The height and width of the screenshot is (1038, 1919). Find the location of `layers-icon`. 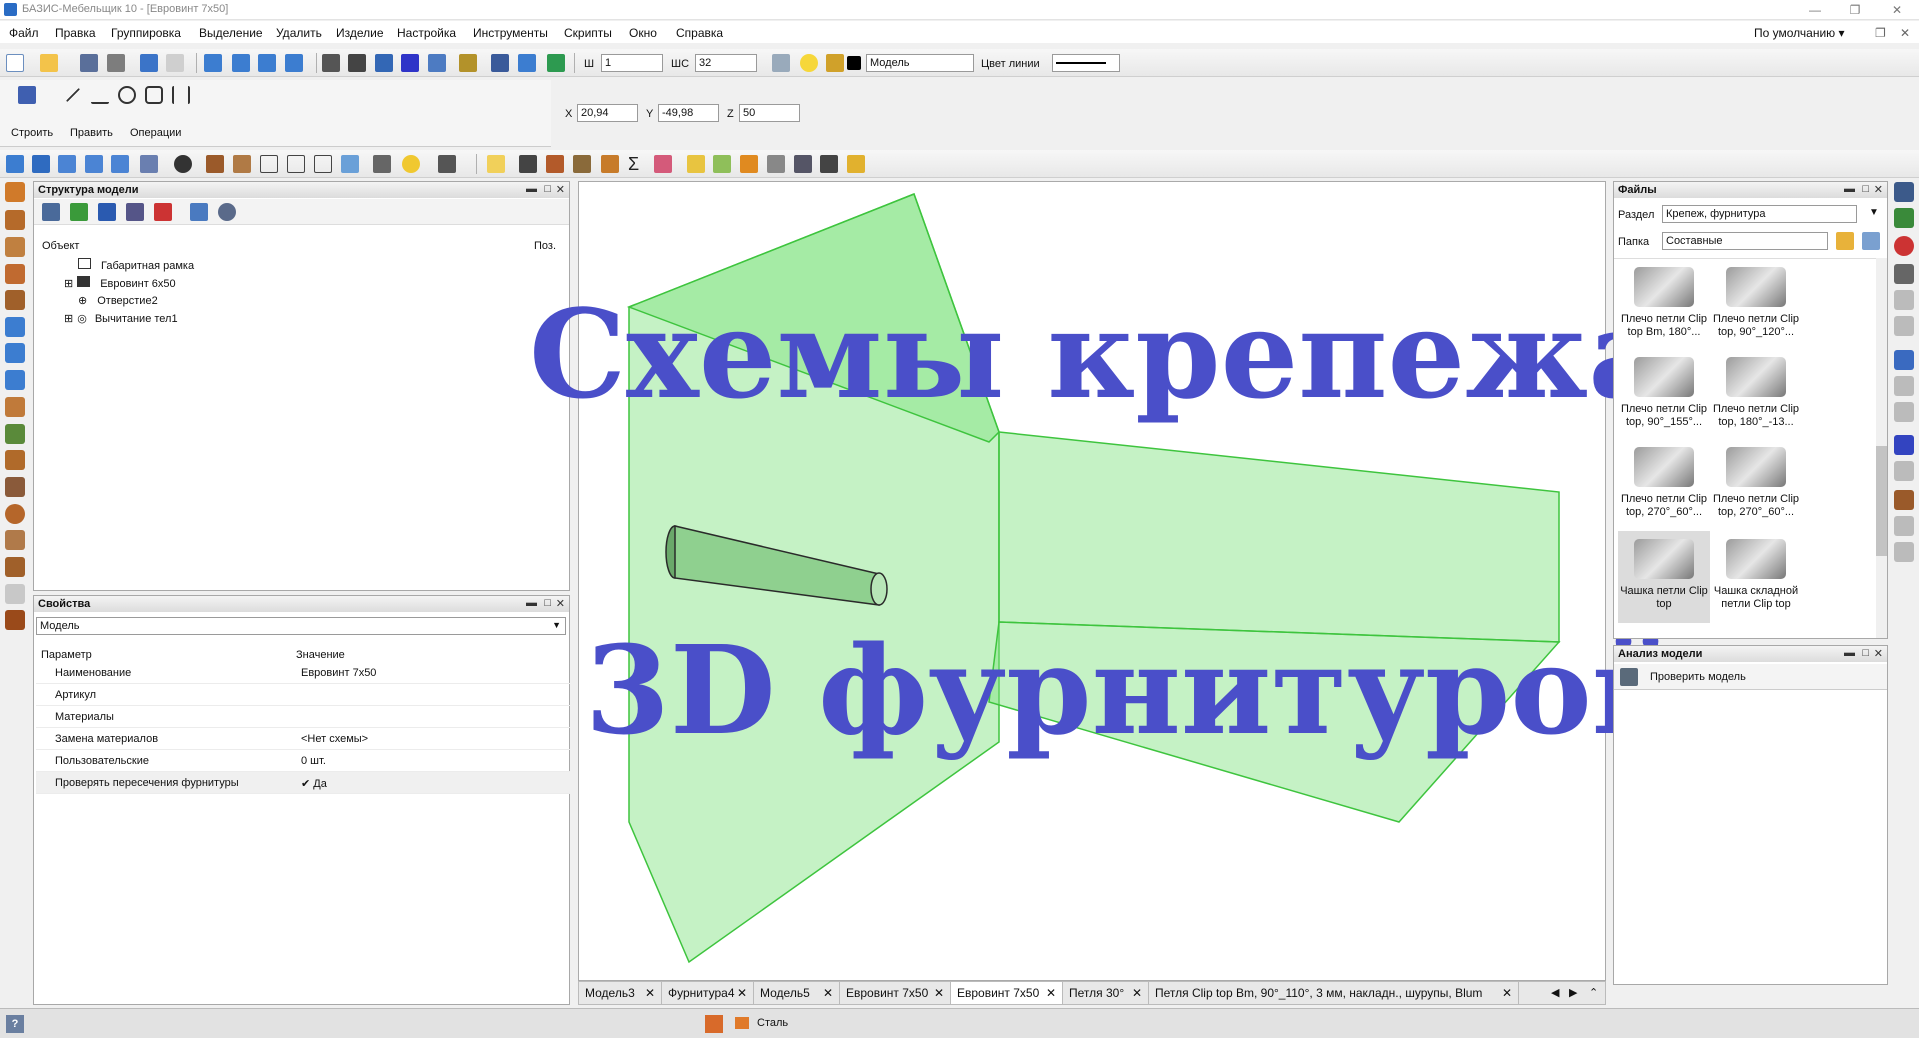

layers-icon is located at coordinates (500, 63).